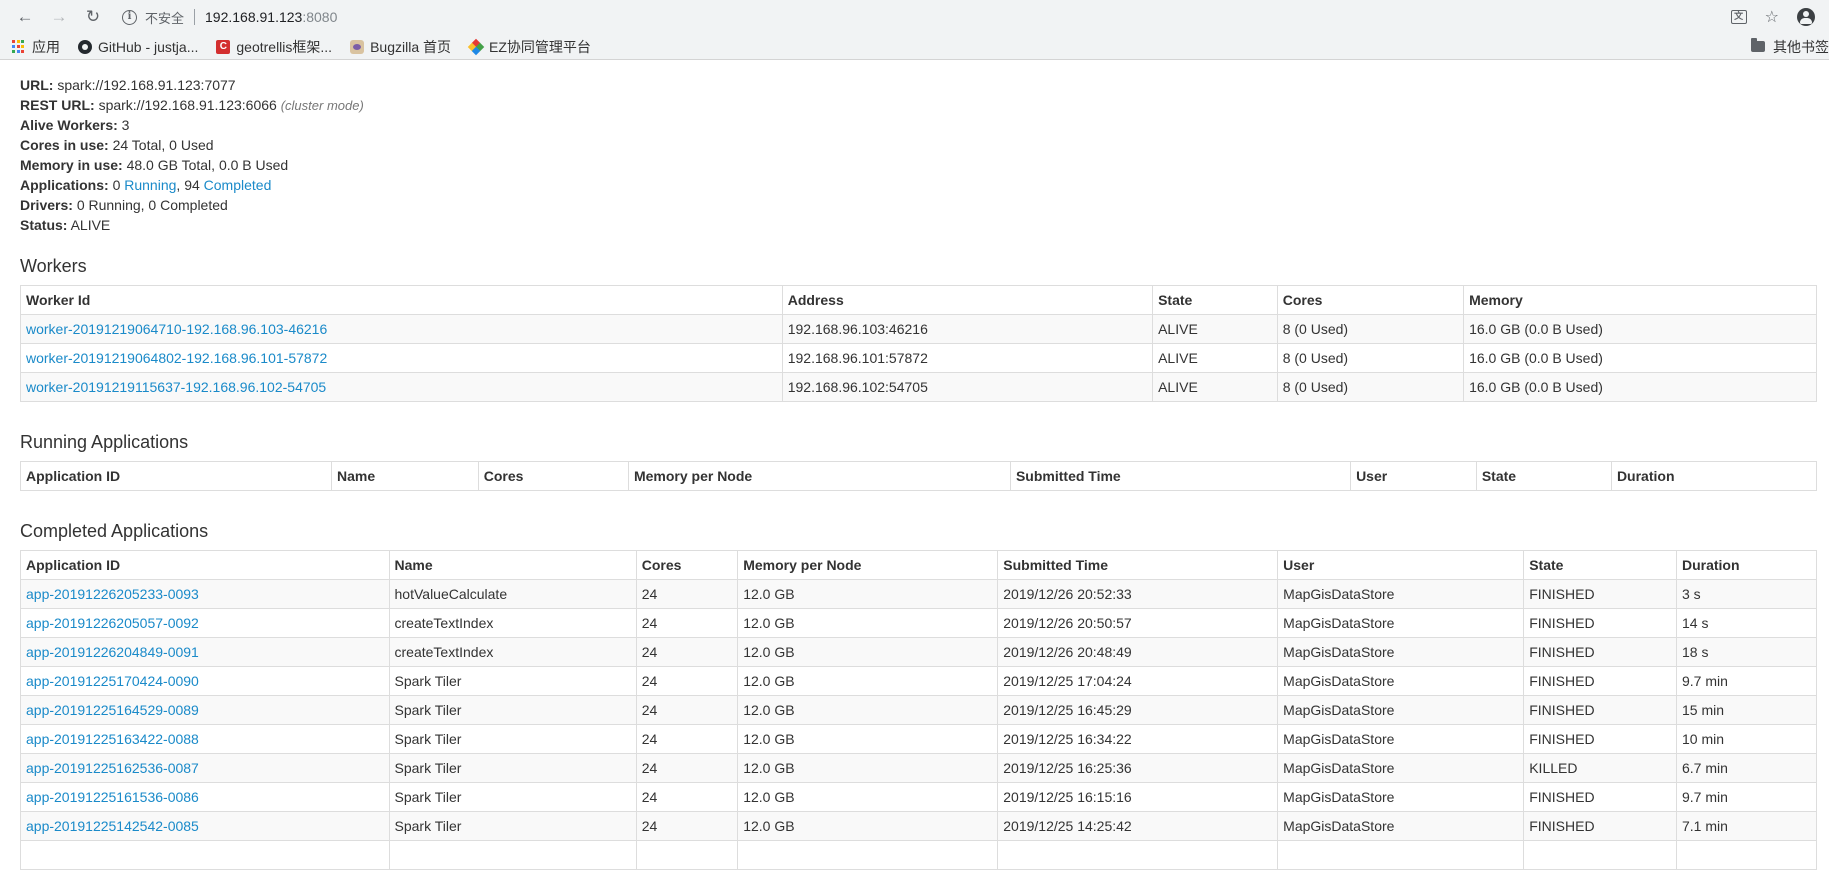  What do you see at coordinates (205, 652) in the screenshot?
I see `table-cell: app-20191226204849-0091` at bounding box center [205, 652].